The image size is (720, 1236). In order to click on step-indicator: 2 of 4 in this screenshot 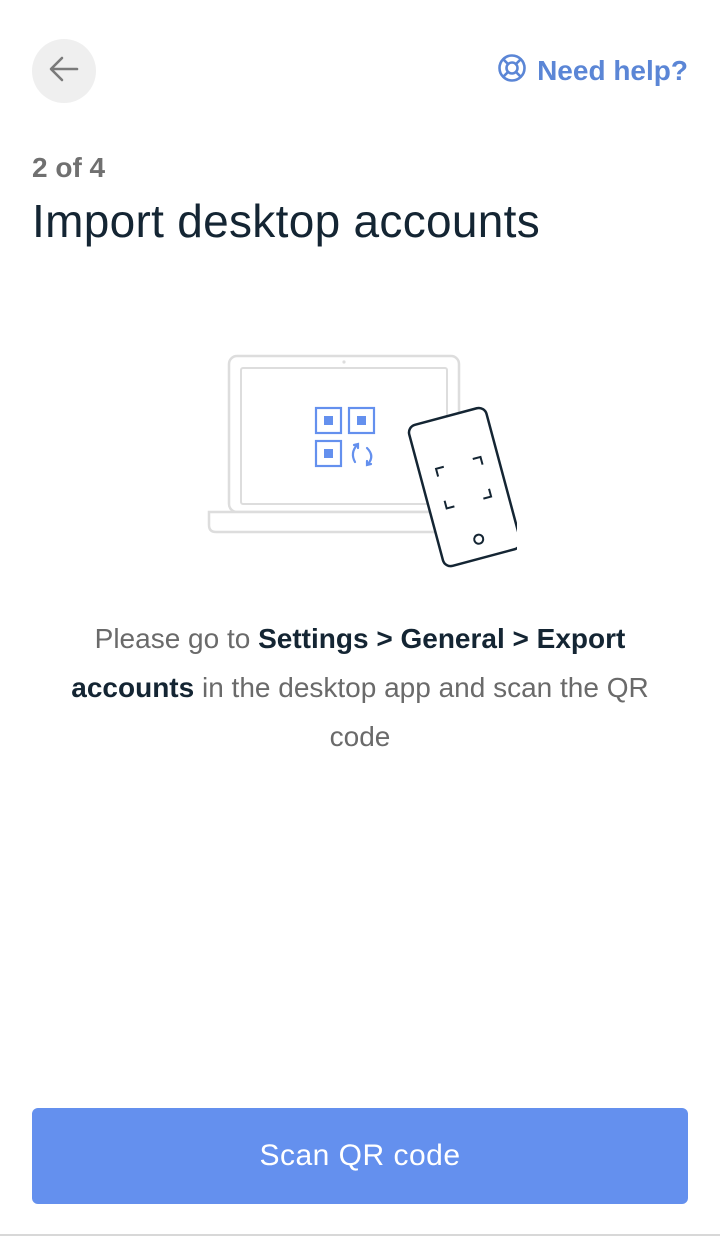, I will do `click(69, 167)`.